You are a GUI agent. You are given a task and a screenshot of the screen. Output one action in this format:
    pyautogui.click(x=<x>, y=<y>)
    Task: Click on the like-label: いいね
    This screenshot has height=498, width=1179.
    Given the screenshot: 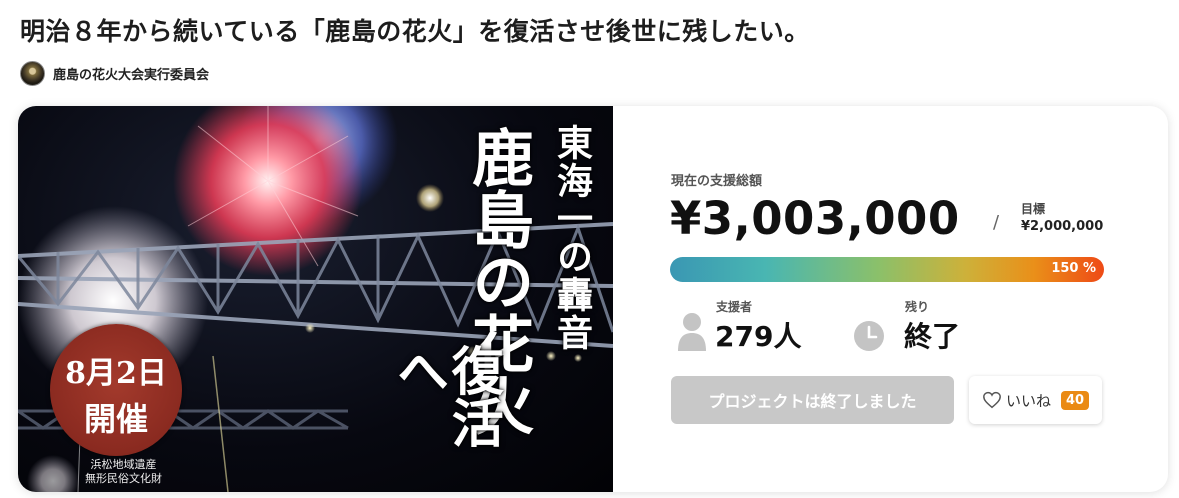 What is the action you would take?
    pyautogui.click(x=1028, y=400)
    